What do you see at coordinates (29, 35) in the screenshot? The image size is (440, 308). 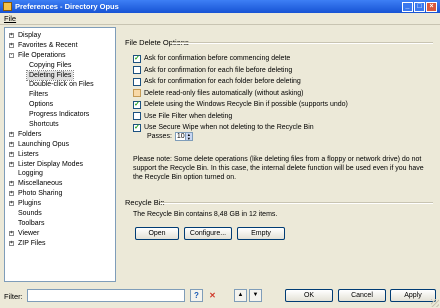 I see `tree-item-label: Display` at bounding box center [29, 35].